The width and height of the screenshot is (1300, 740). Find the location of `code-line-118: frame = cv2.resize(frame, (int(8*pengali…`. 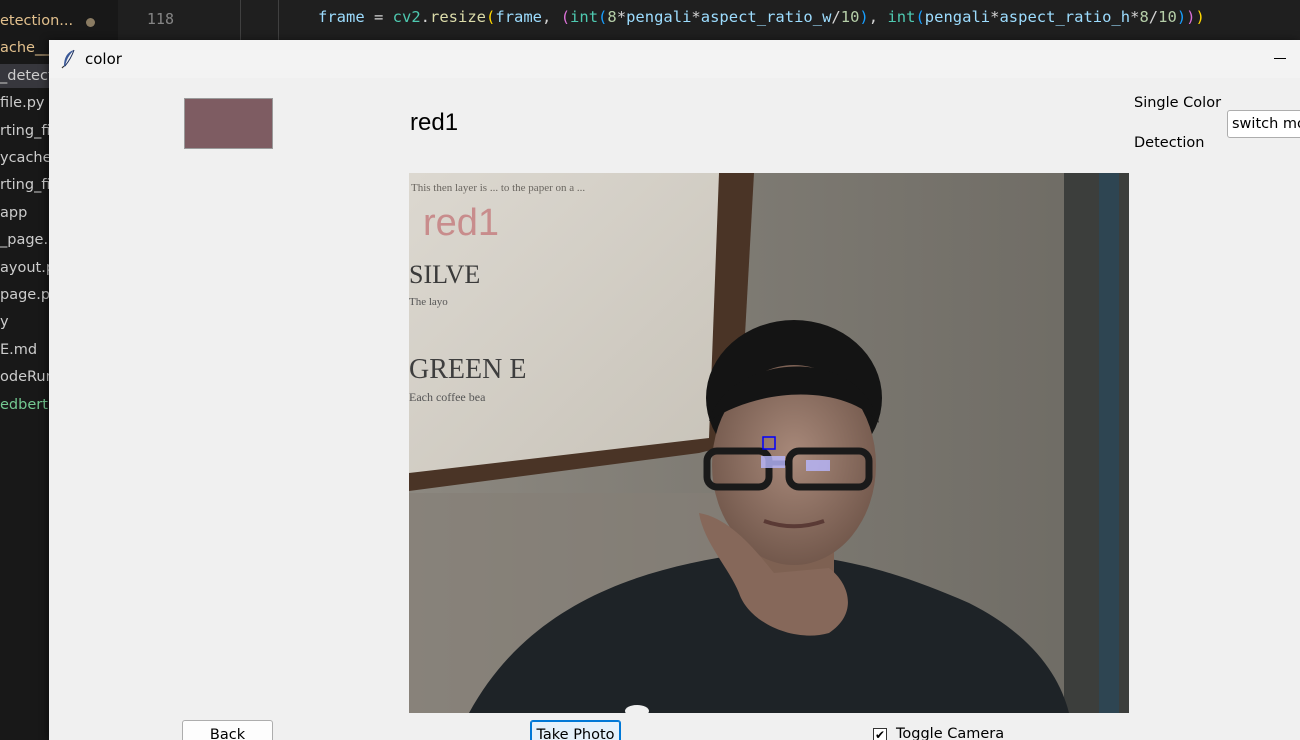

code-line-118: frame = cv2.resize(frame, (int(8*pengali… is located at coordinates (761, 17).